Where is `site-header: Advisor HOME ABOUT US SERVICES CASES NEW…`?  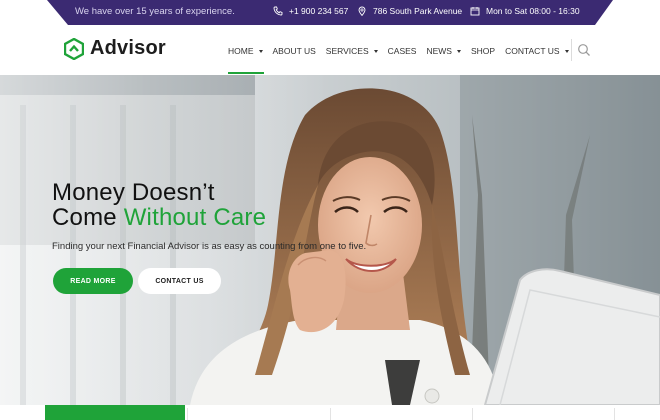
site-header: Advisor HOME ABOUT US SERVICES CASES NEW… is located at coordinates (330, 50).